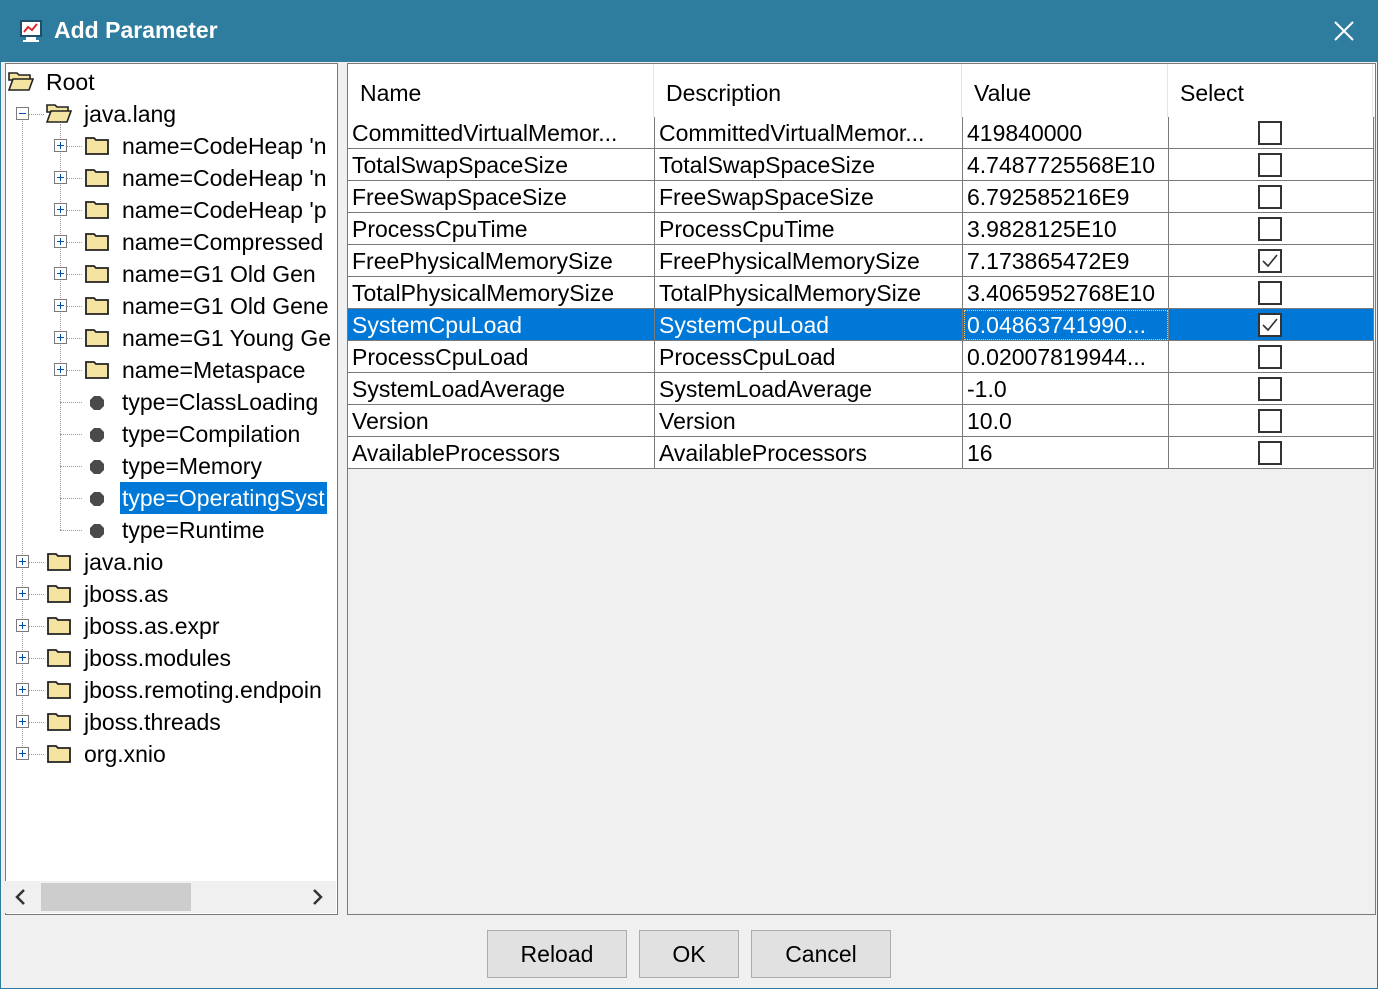  Describe the element at coordinates (809, 421) in the screenshot. I see `cell-description: Version` at that location.